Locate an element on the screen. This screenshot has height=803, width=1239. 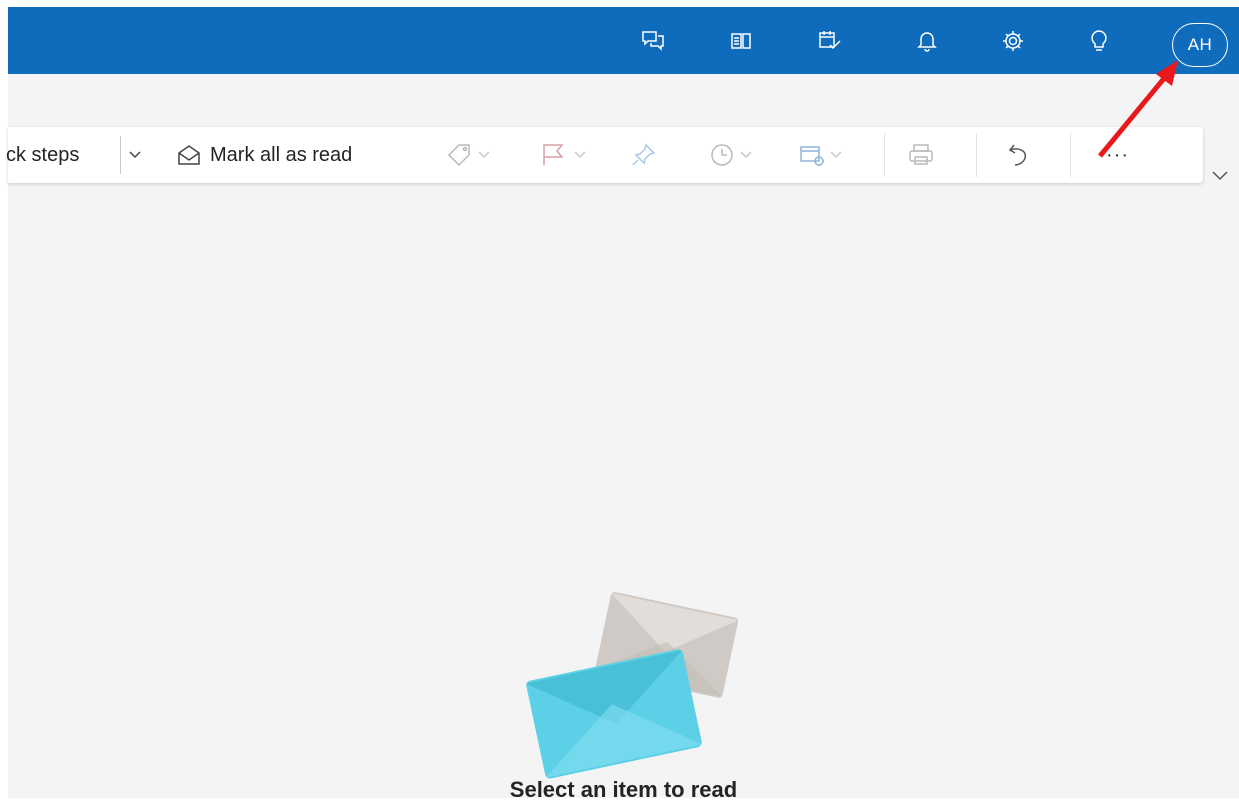
rules-button is located at coordinates (820, 155).